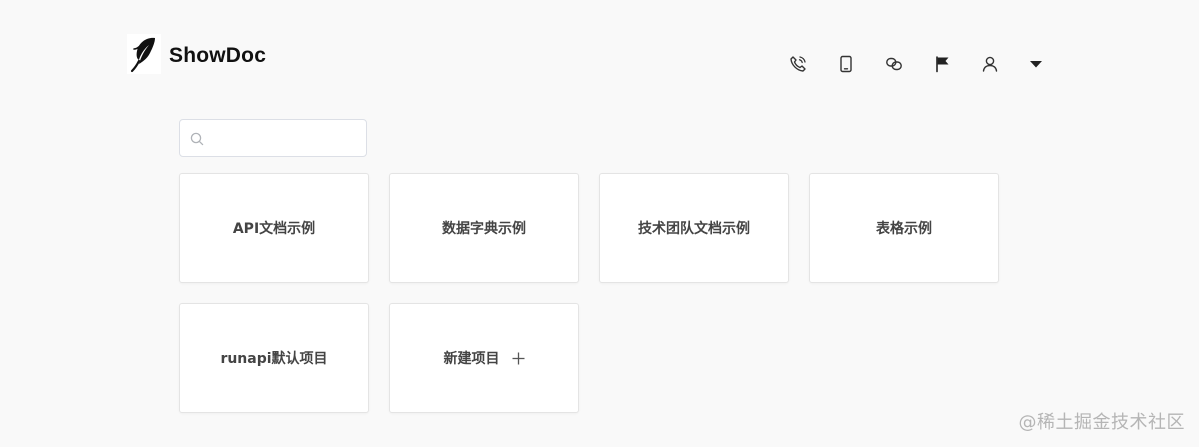  I want to click on project-card-table: 表格示例, so click(904, 228).